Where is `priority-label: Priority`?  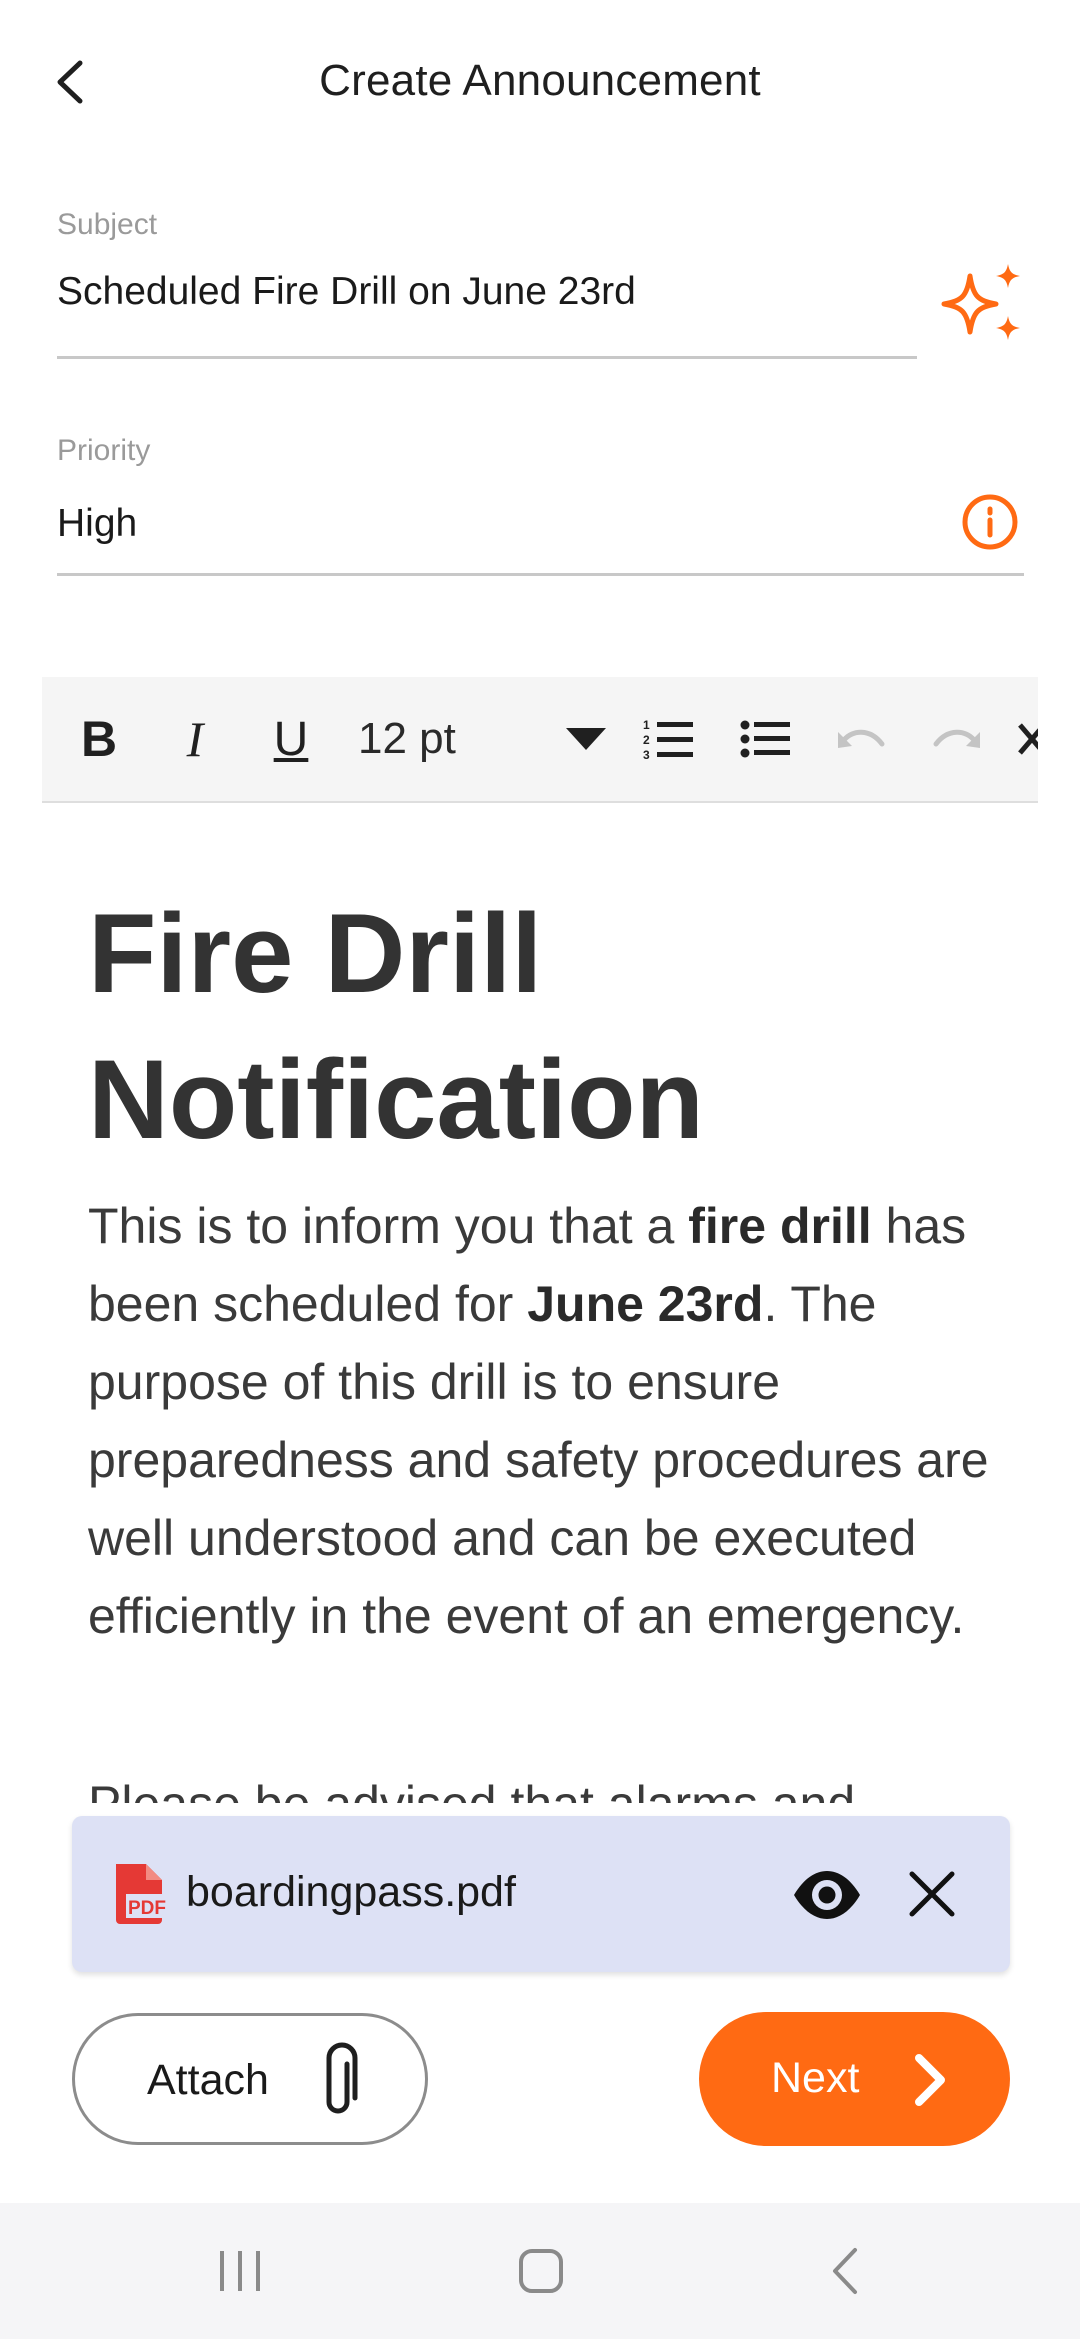 priority-label: Priority is located at coordinates (104, 450).